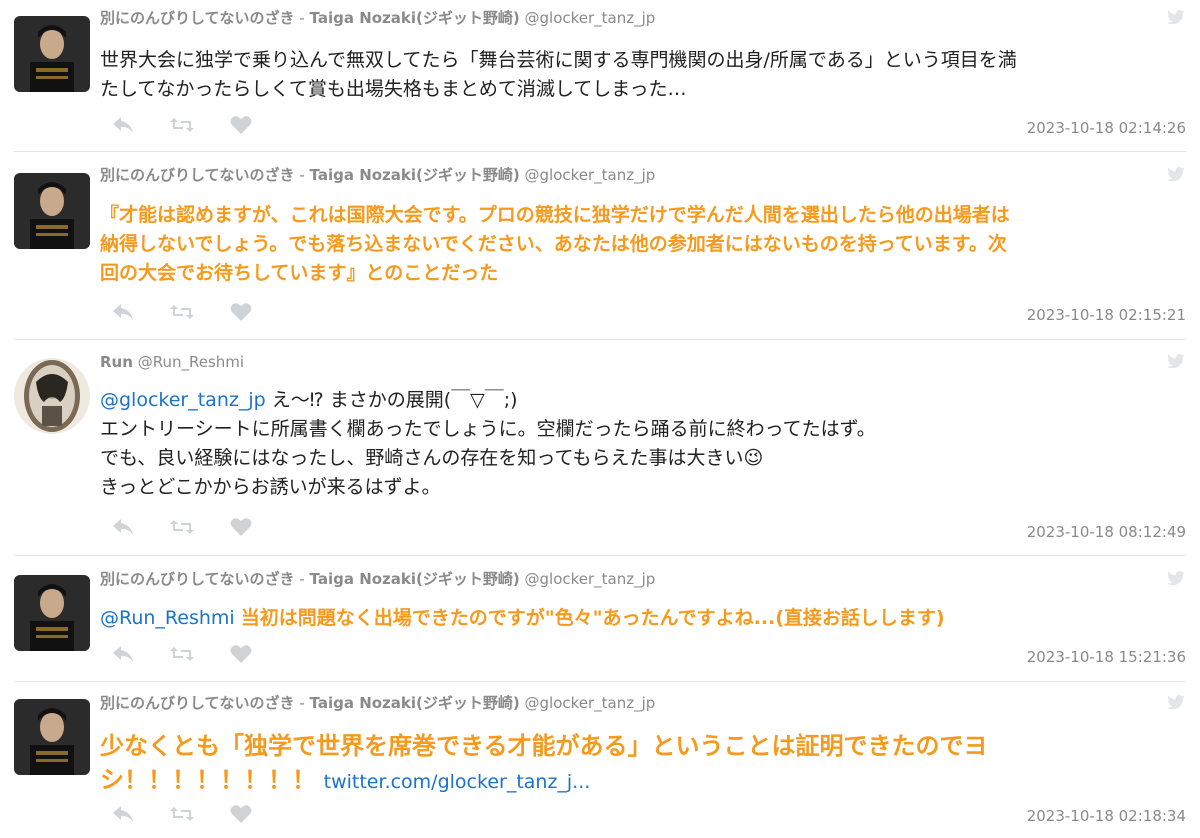 The width and height of the screenshot is (1200, 838). Describe the element at coordinates (1106, 657) in the screenshot. I see `timestamp: 2023-10-18 15:21:36` at that location.